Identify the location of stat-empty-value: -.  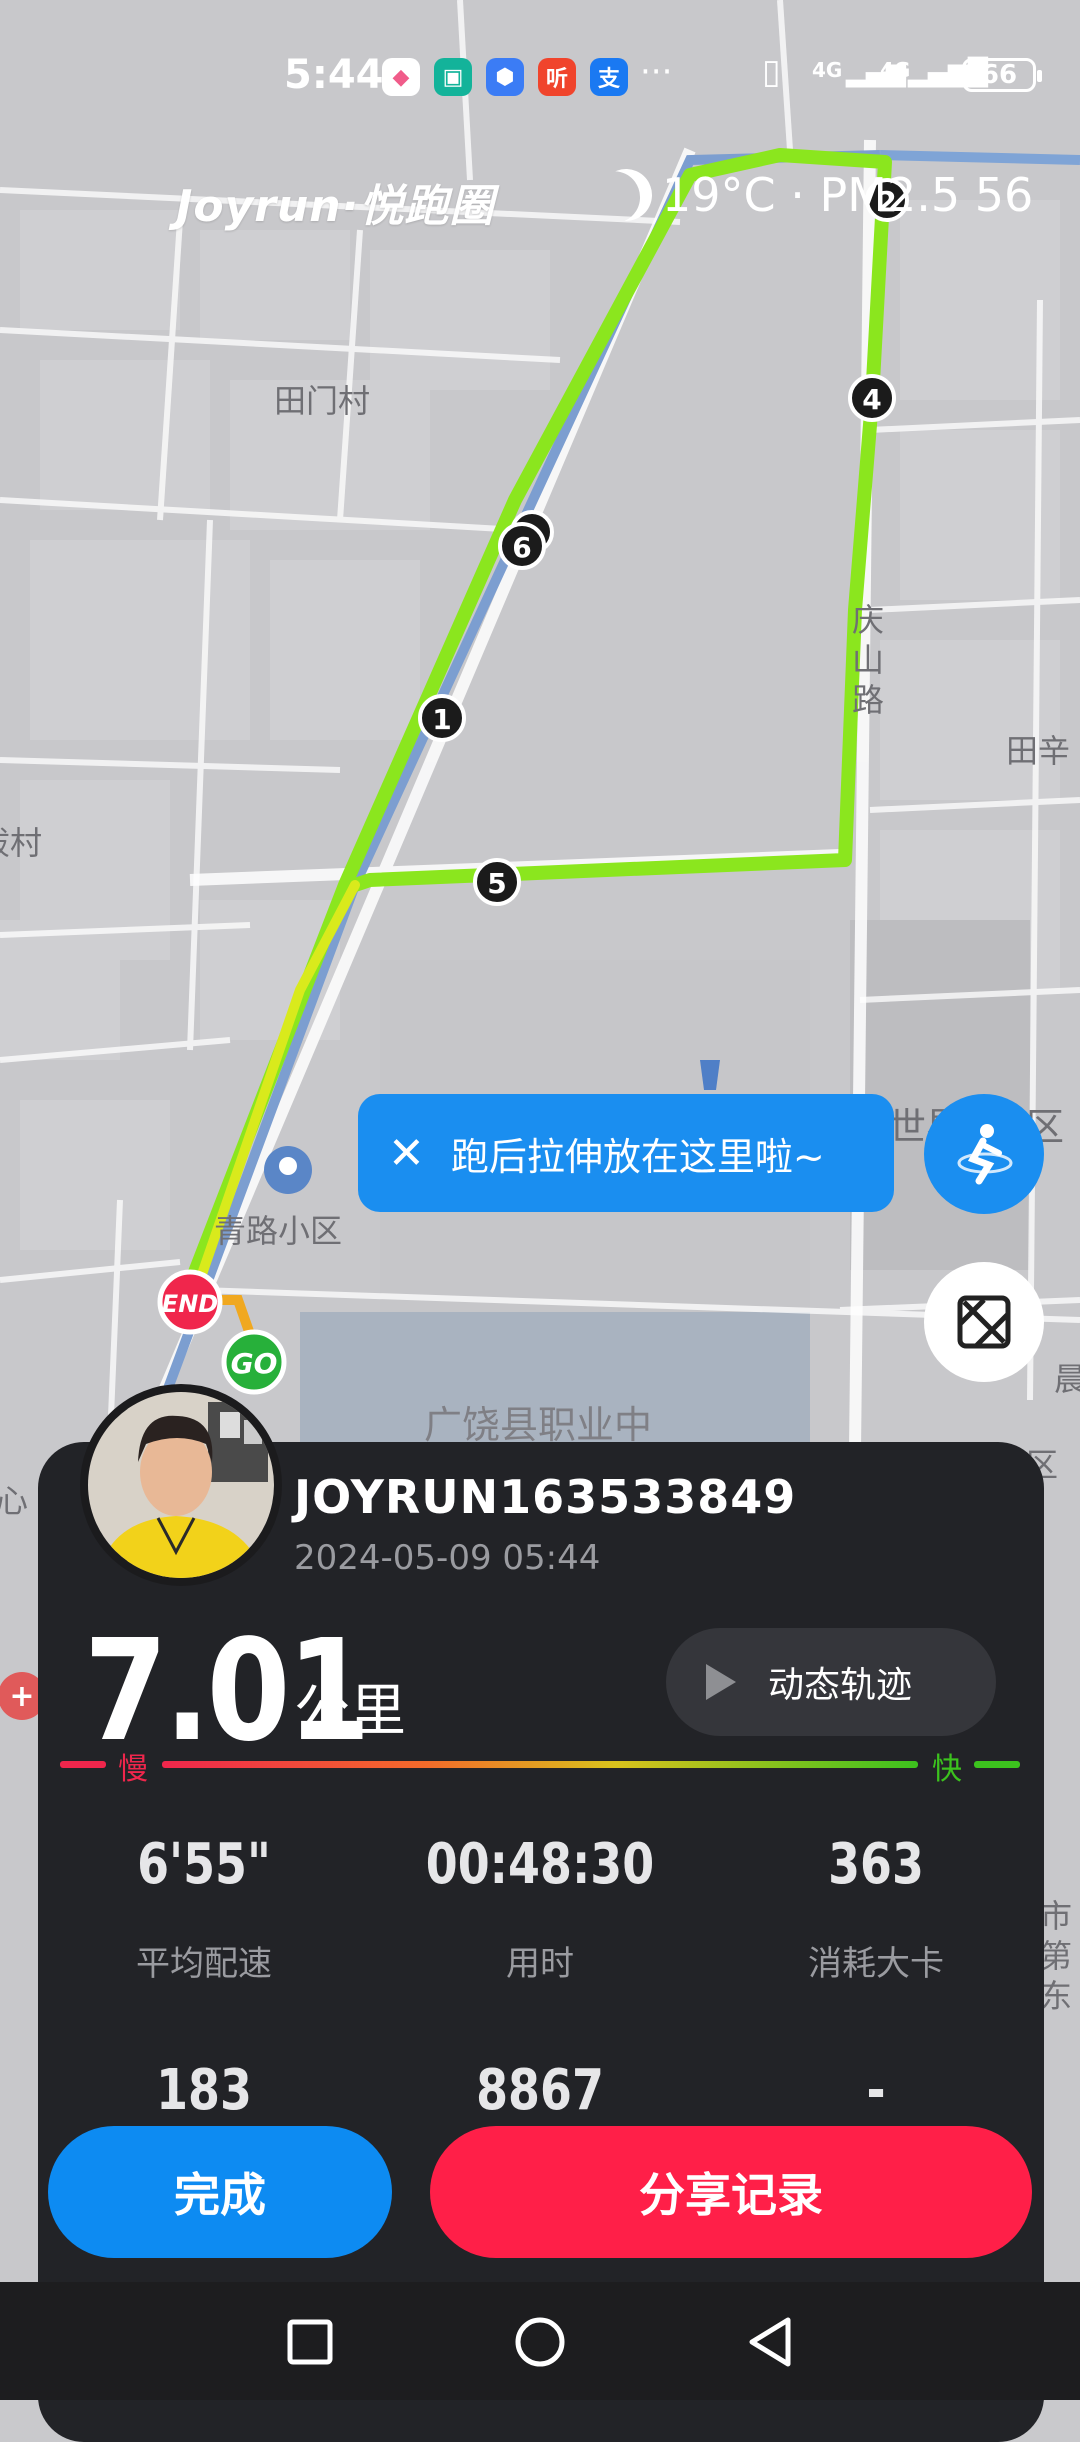
(876, 2090).